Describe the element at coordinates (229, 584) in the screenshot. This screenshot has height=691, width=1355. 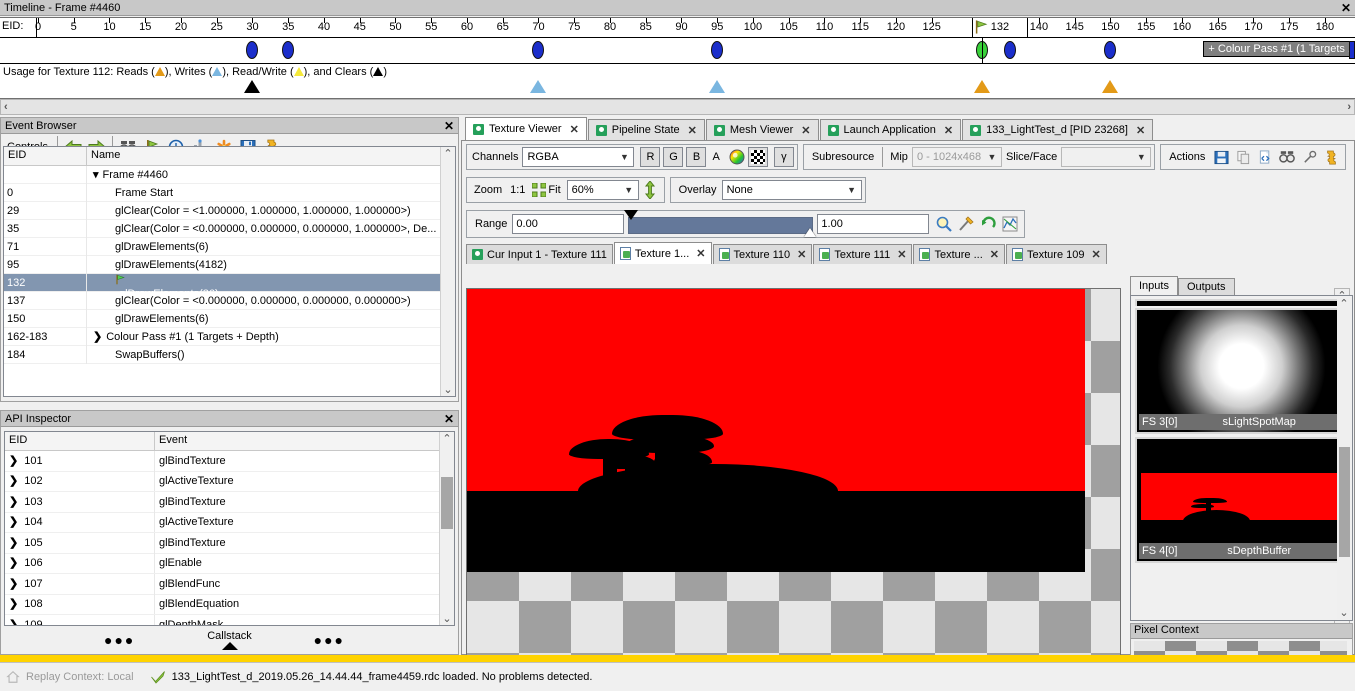
I see `table-row: ❯ 107 glBlendFunc` at that location.